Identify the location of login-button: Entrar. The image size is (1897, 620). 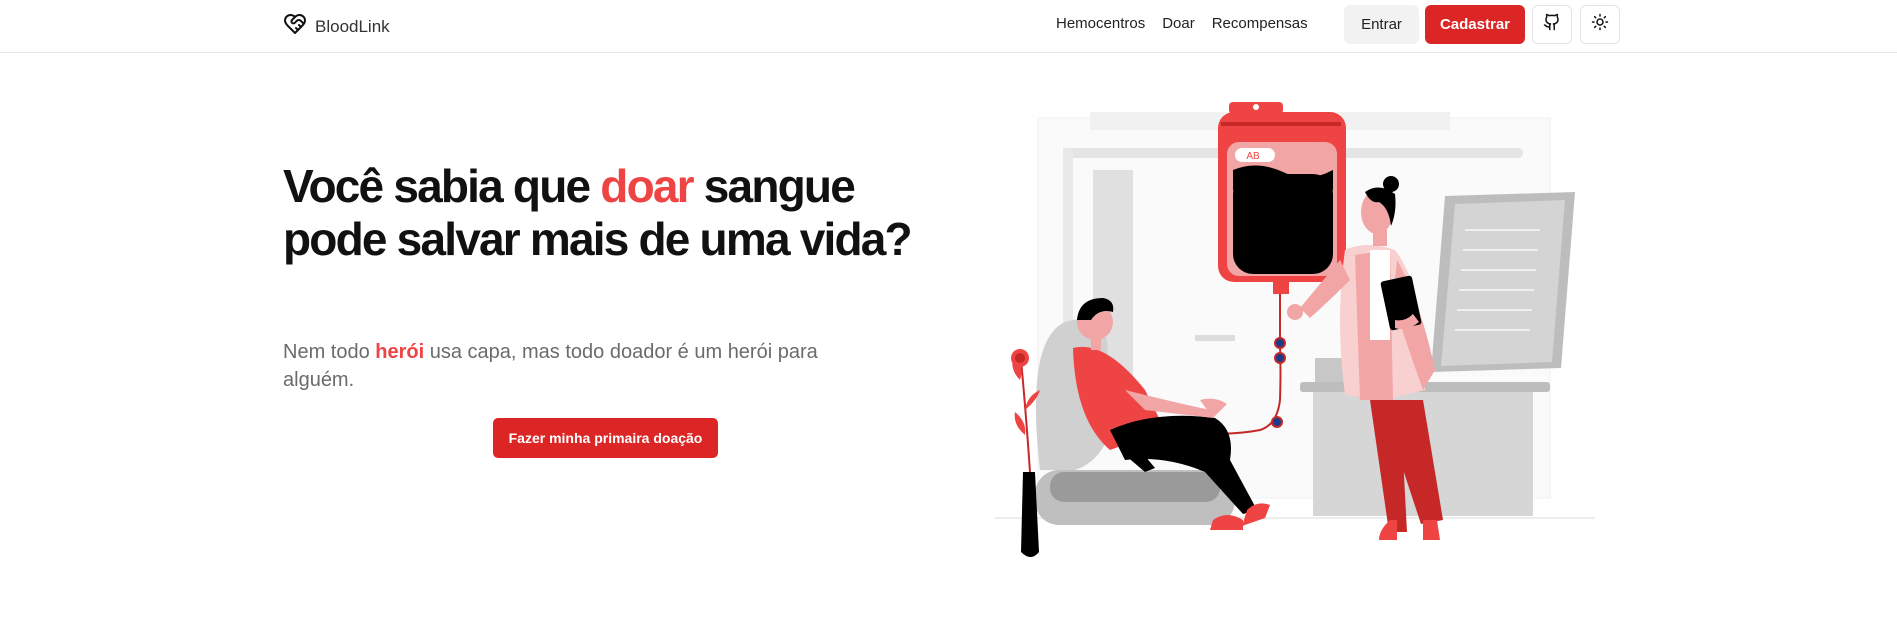
(1381, 24).